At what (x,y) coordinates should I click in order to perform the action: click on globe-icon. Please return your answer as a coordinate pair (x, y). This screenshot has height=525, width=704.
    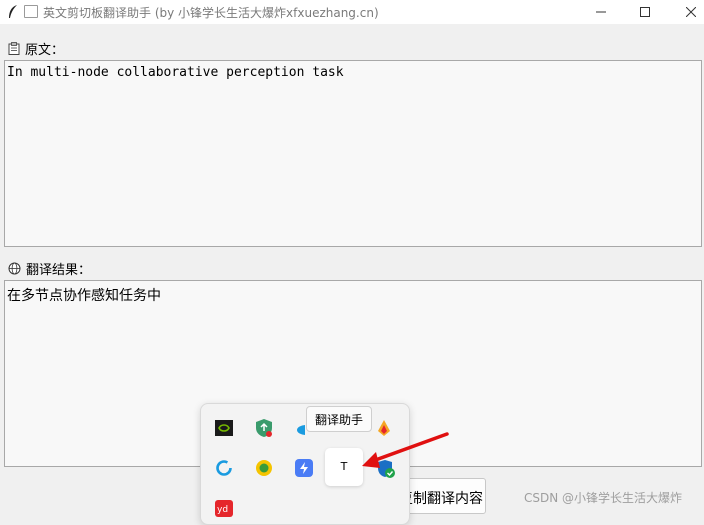
    Looking at the image, I should click on (14, 268).